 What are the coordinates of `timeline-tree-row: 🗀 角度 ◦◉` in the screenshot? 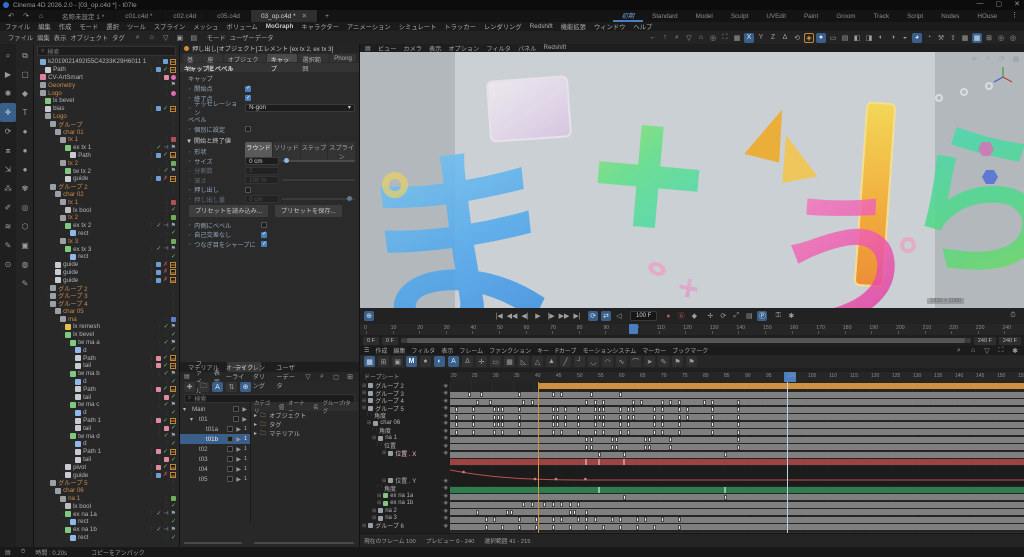 It's located at (405, 416).